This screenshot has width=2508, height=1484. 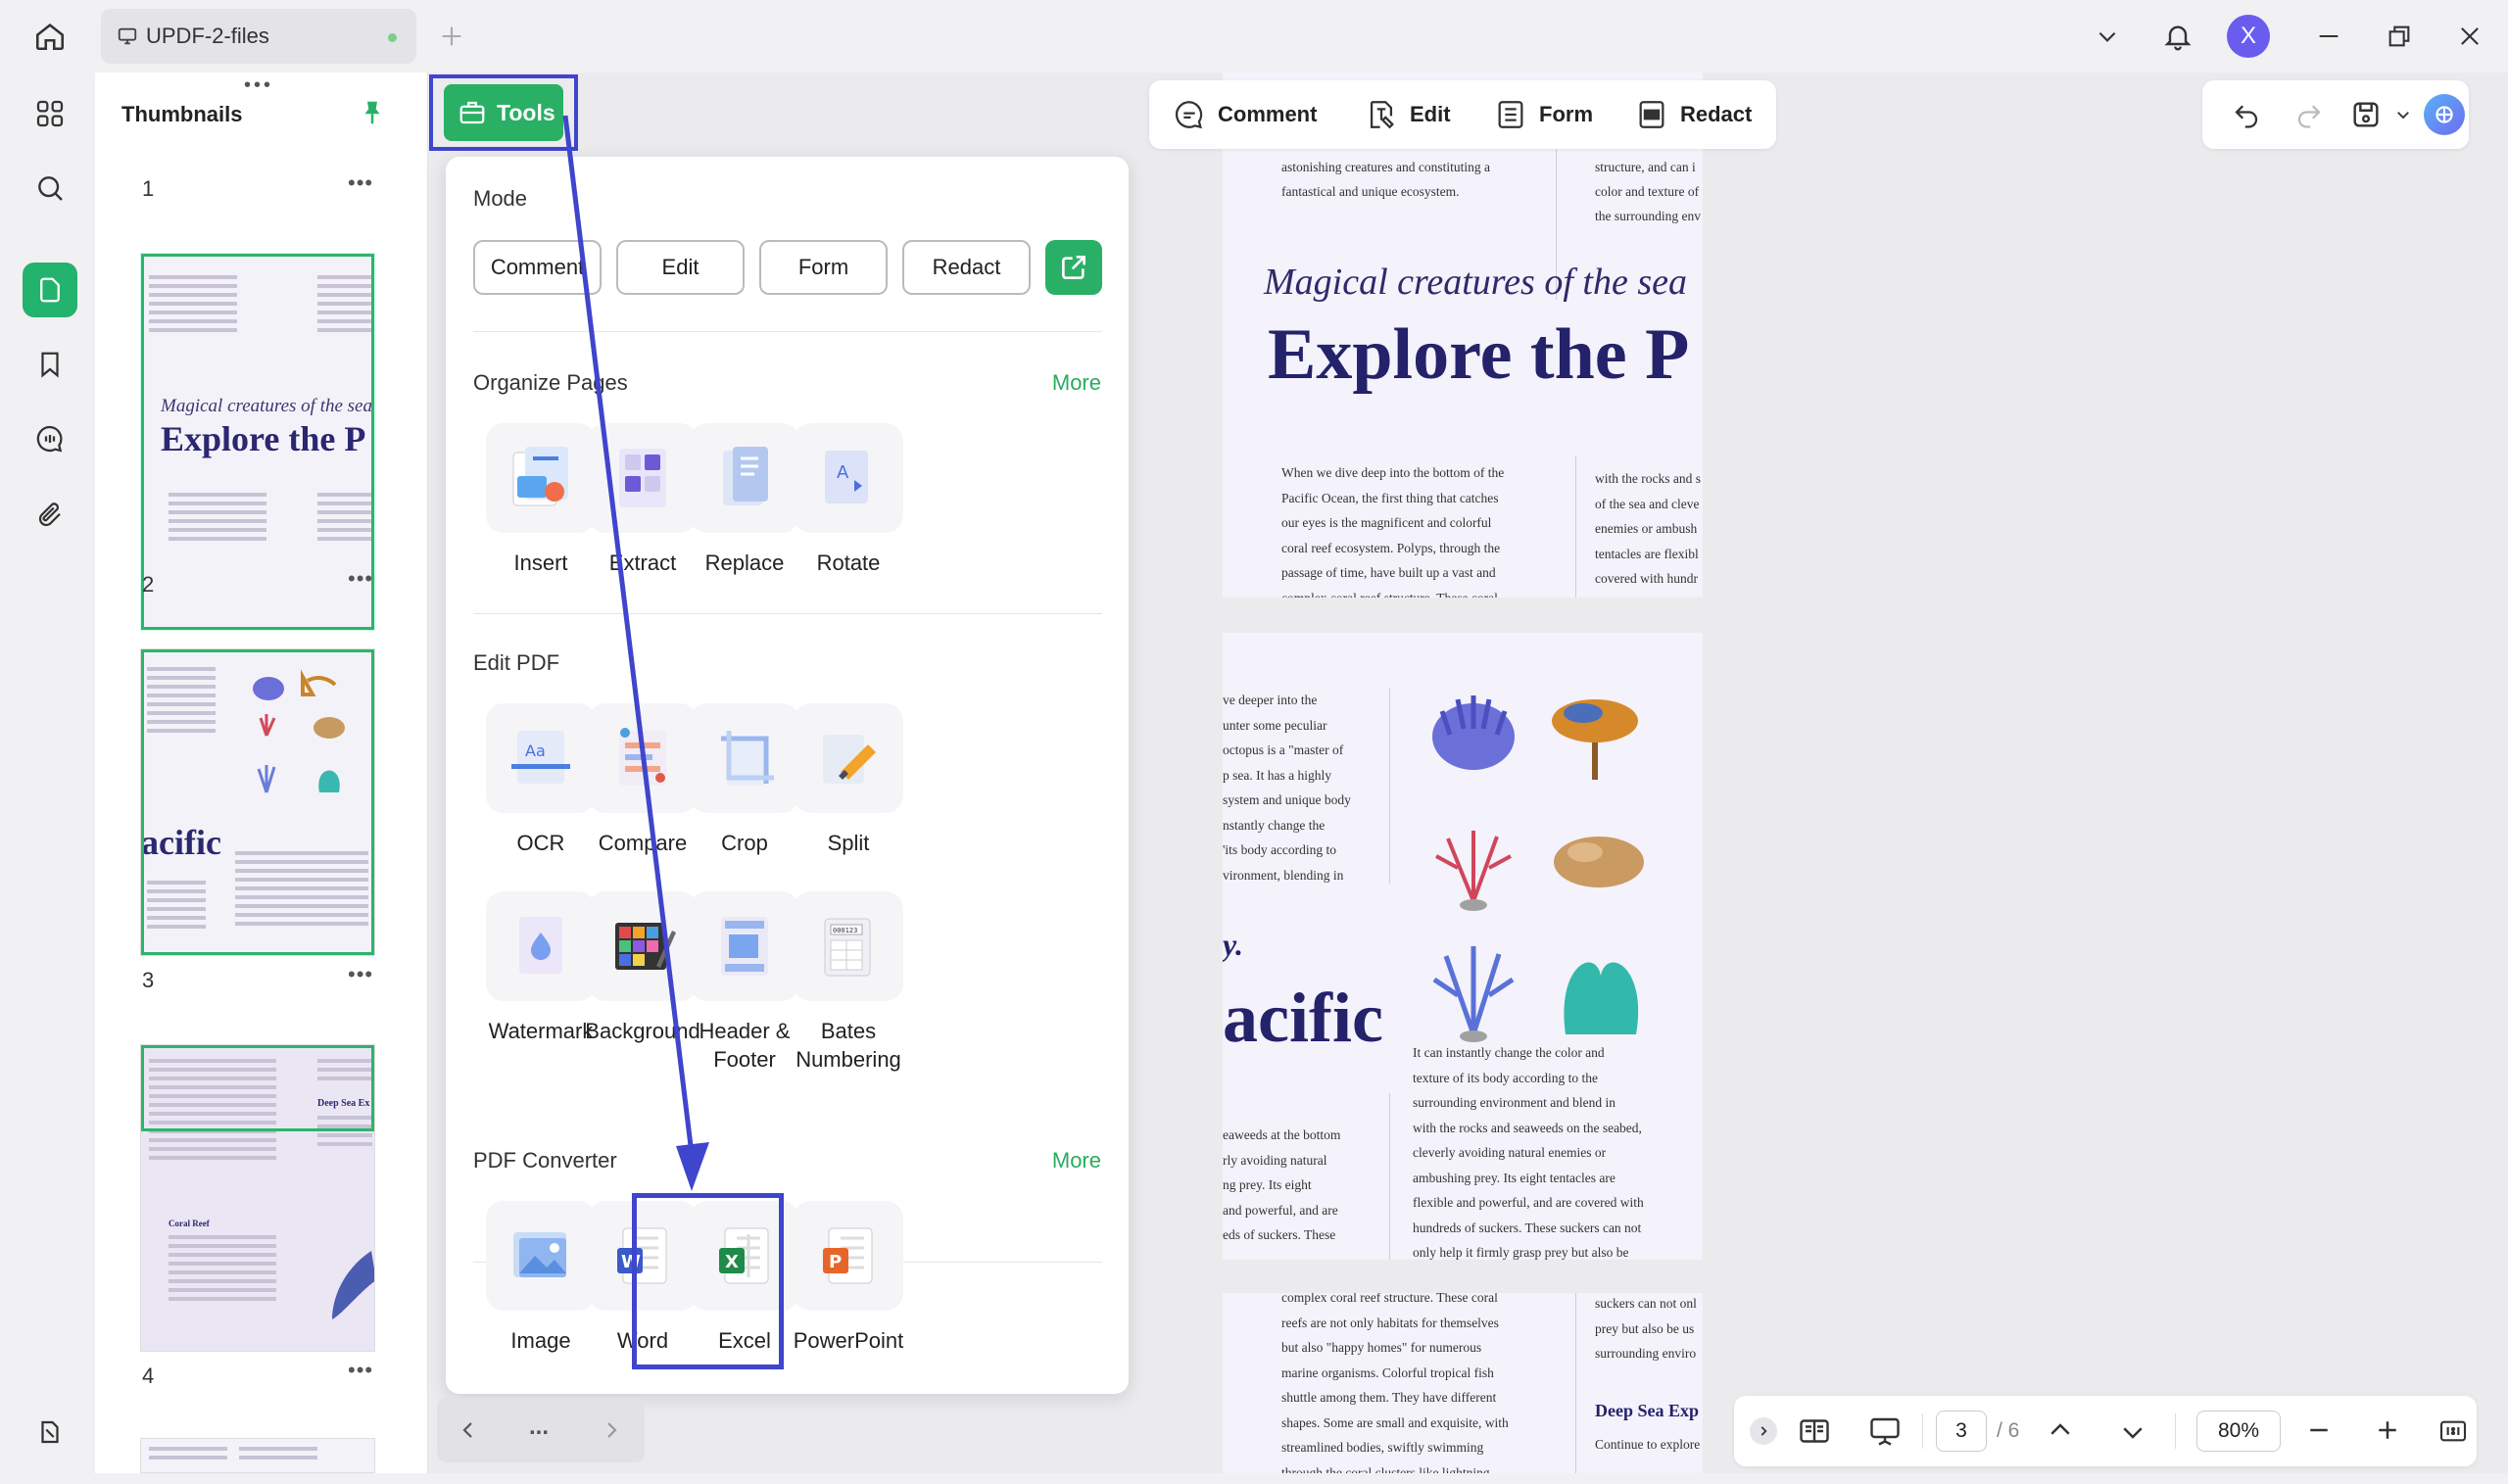 I want to click on thumbnails-page-icon, so click(x=50, y=290).